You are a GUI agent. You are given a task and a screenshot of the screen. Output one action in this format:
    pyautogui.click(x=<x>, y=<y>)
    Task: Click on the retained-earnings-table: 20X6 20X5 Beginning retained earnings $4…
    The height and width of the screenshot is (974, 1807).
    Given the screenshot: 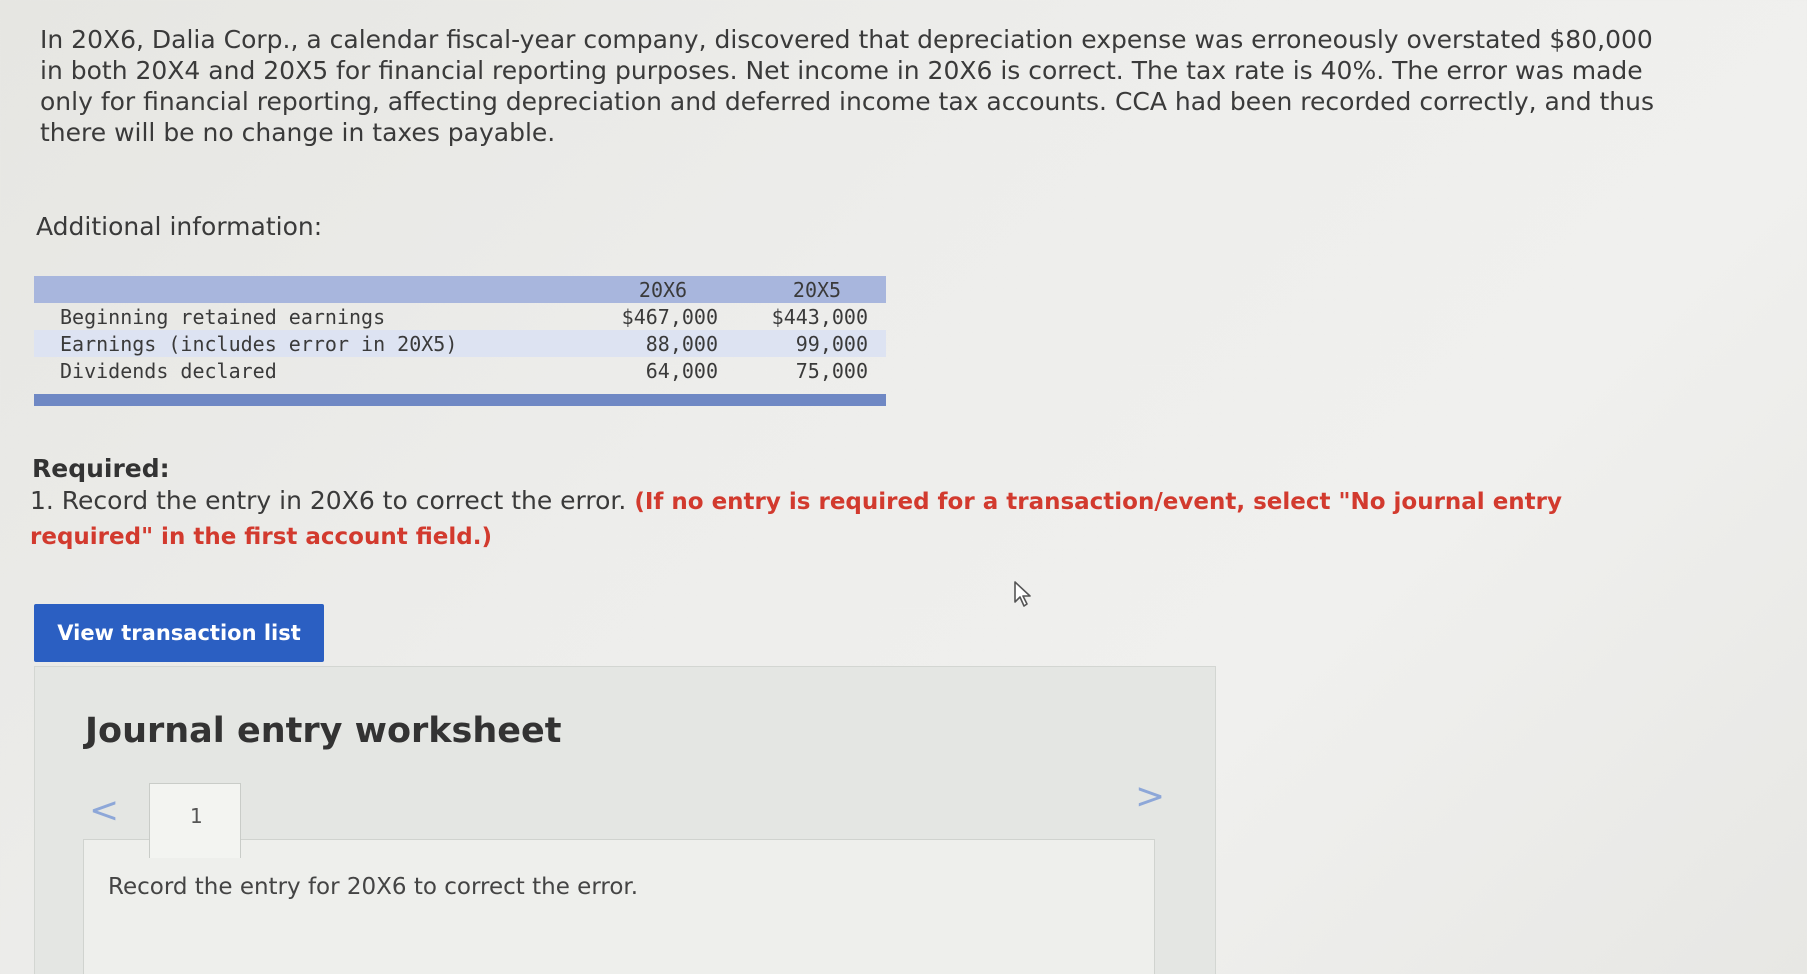 What is the action you would take?
    pyautogui.click(x=460, y=330)
    